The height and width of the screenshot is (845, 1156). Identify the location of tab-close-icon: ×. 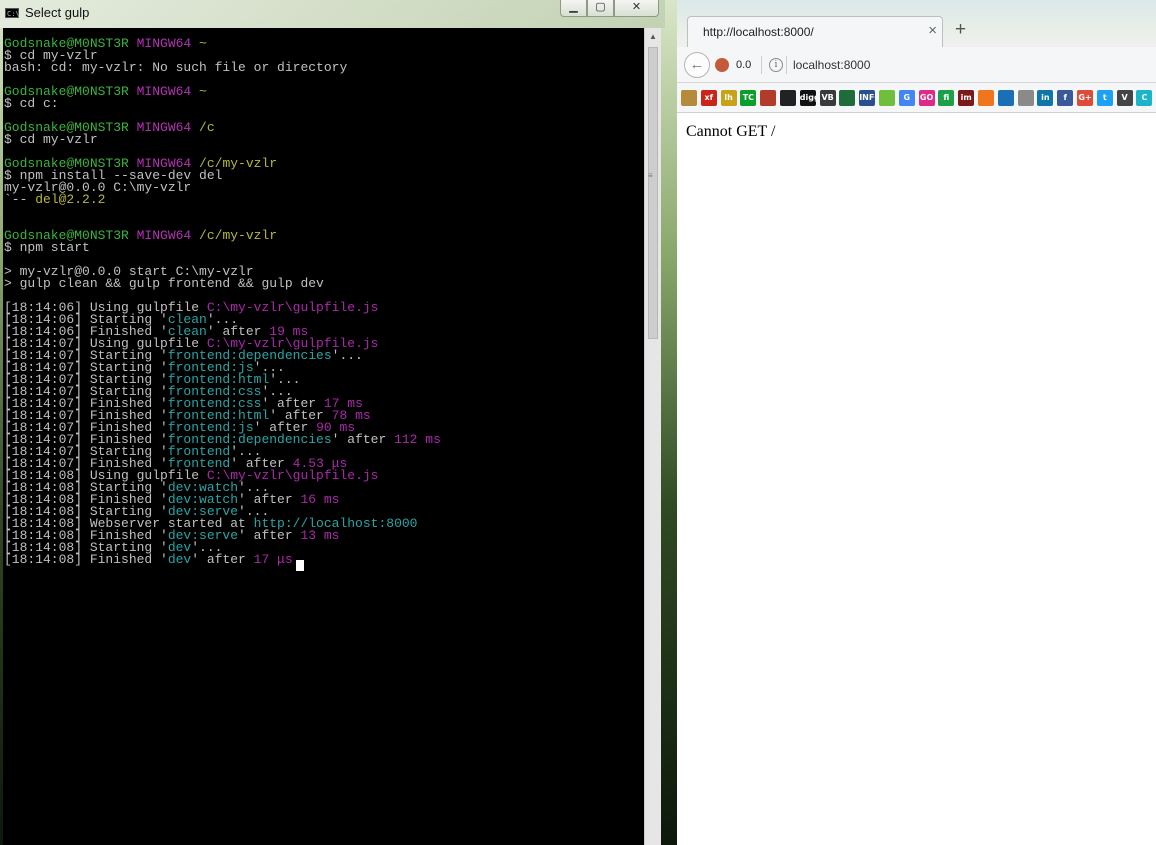
(932, 30).